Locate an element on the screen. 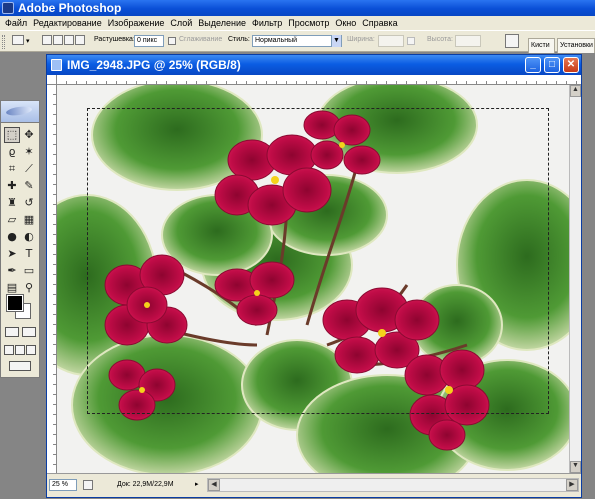 This screenshot has width=595, height=499. path-selection-tool-icon: ➤ is located at coordinates (12, 254).